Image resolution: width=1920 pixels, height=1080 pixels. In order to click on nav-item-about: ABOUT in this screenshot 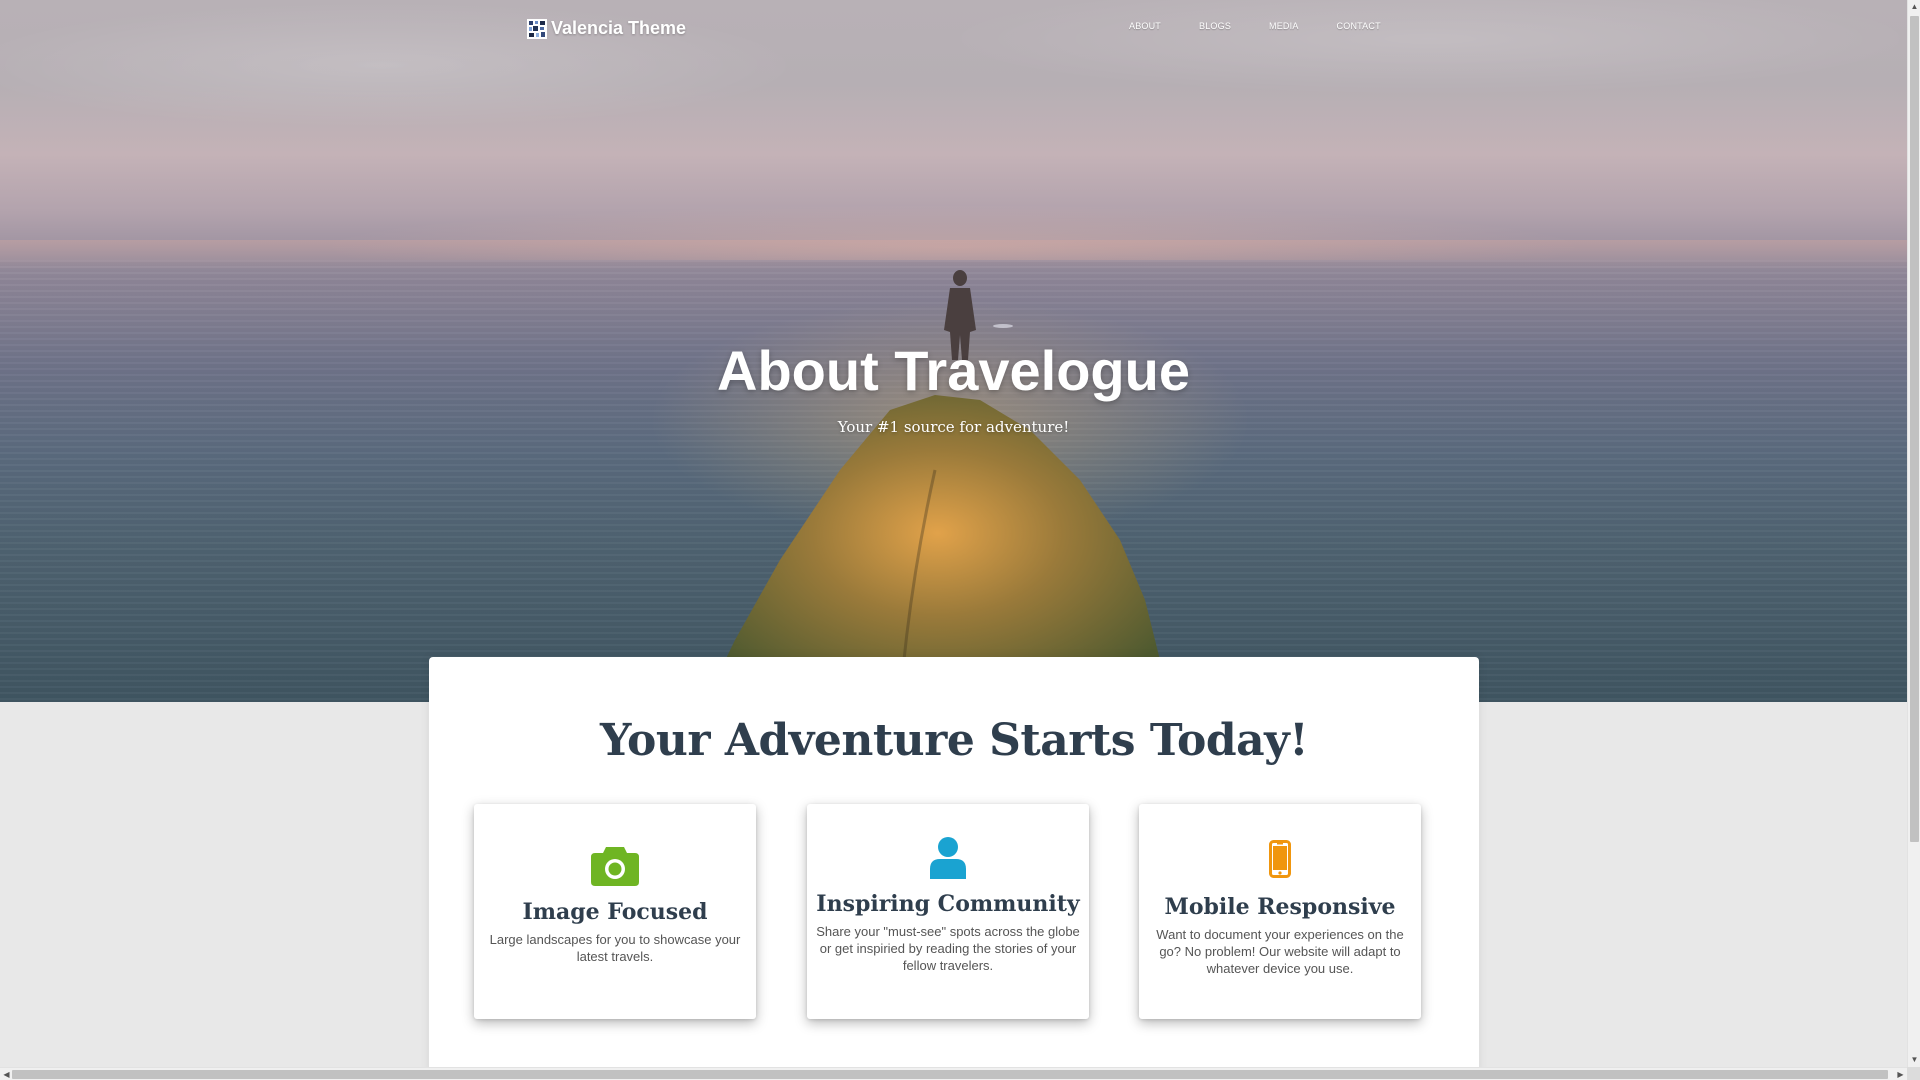, I will do `click(1145, 26)`.